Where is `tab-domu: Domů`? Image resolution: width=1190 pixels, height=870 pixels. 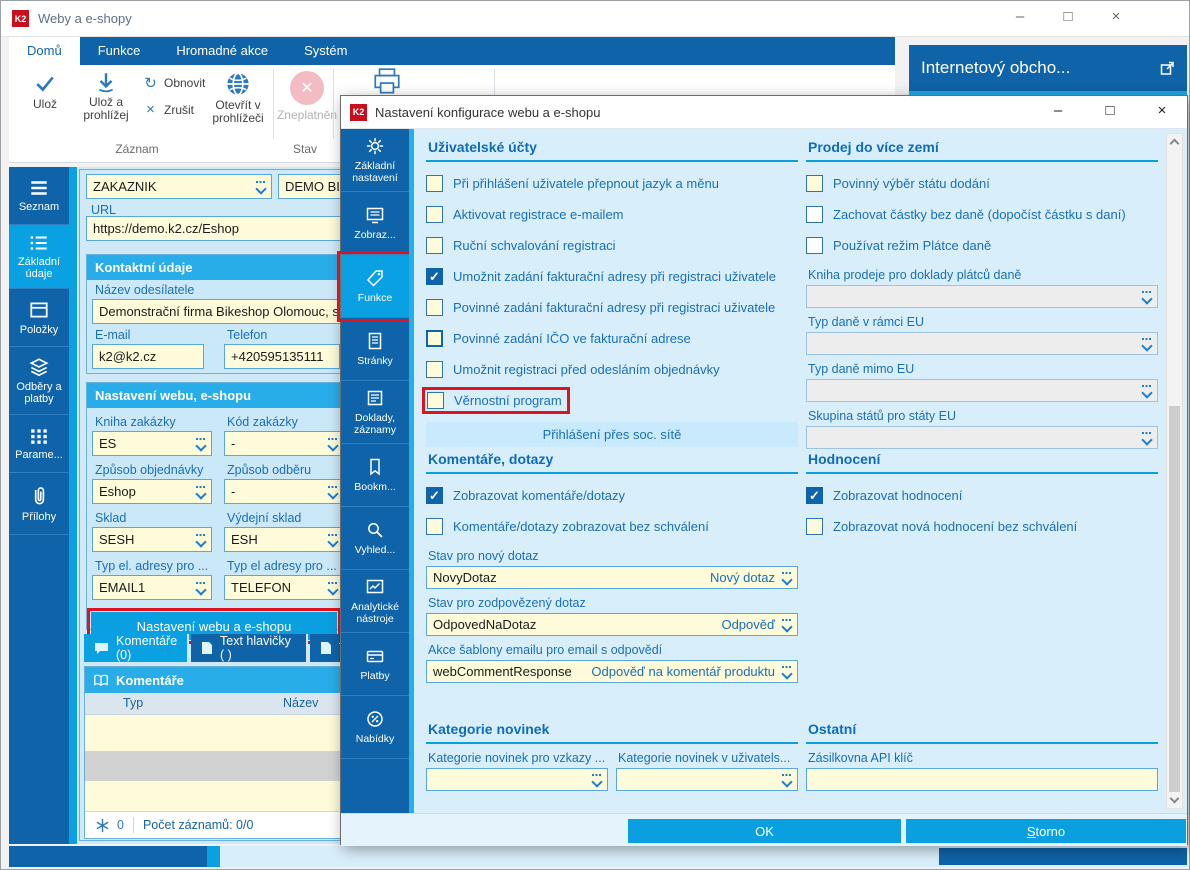 tab-domu: Domů is located at coordinates (44, 51).